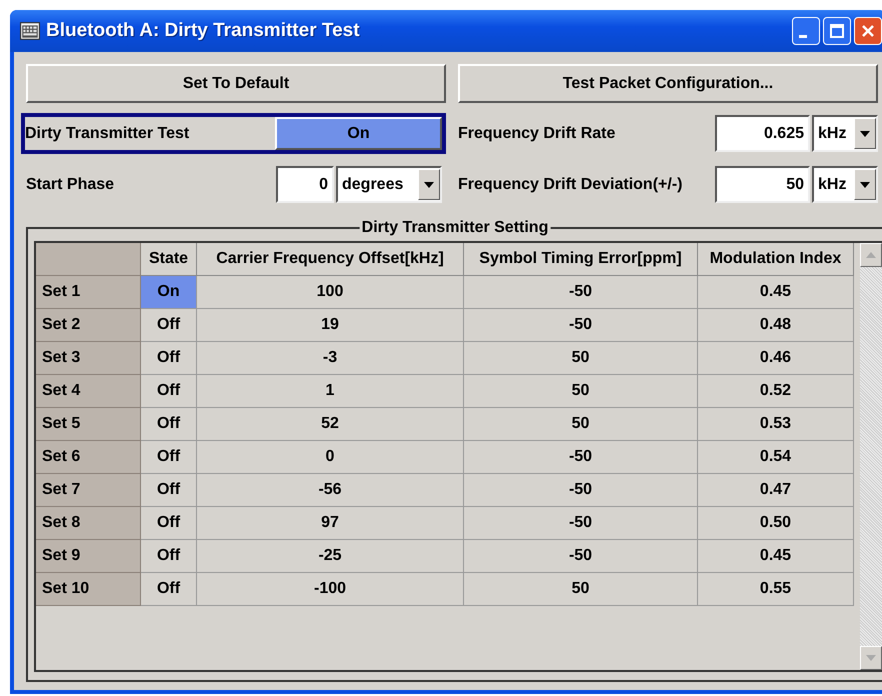 The height and width of the screenshot is (696, 882). I want to click on input-field: 50, so click(762, 184).